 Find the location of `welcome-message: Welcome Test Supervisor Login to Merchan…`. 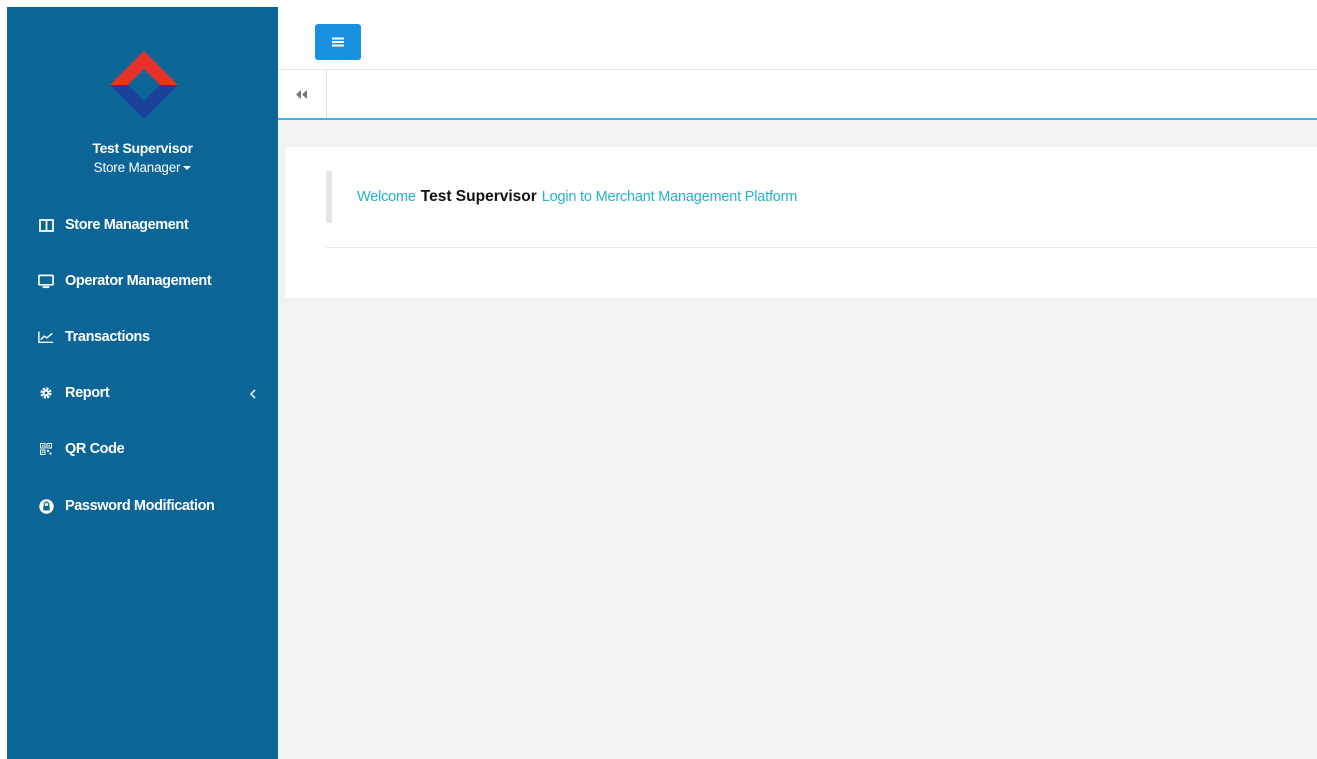

welcome-message: Welcome Test Supervisor Login to Merchan… is located at coordinates (821, 197).